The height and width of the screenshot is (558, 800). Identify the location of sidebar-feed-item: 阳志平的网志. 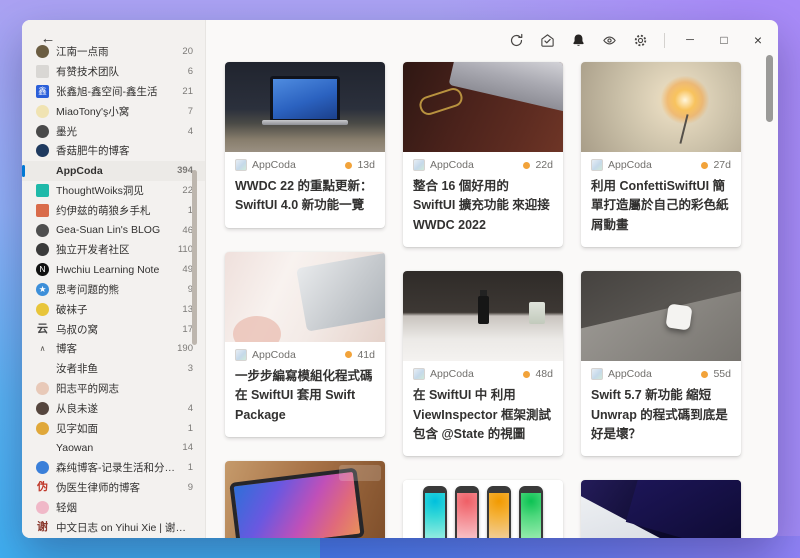
(113, 389).